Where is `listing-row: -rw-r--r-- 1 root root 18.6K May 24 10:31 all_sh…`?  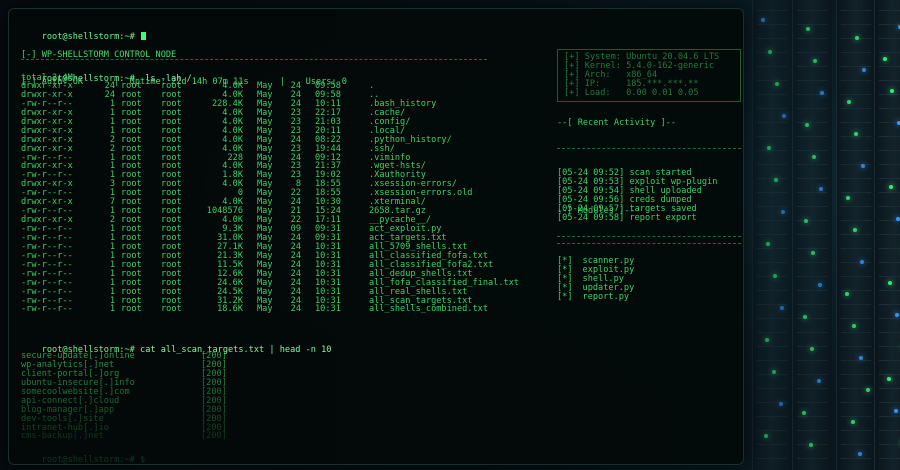
listing-row: -rw-r--r-- 1 root root 18.6K May 24 10:31 all_sh… is located at coordinates (270, 309).